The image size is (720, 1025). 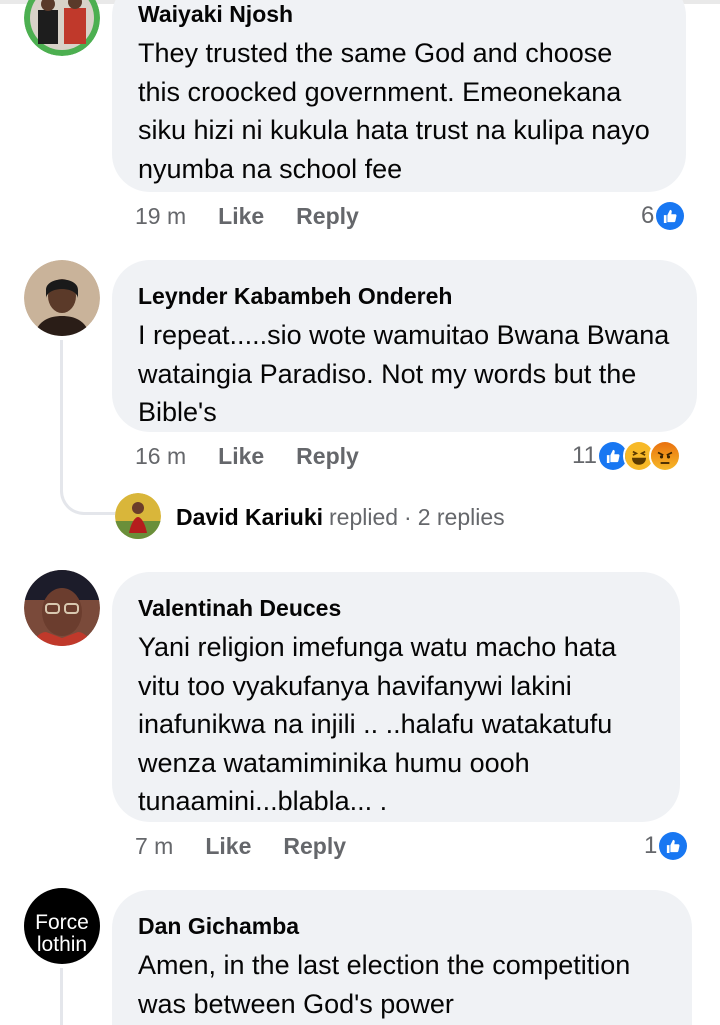 I want to click on comment-actions: 19 m Like Reply, so click(x=263, y=216).